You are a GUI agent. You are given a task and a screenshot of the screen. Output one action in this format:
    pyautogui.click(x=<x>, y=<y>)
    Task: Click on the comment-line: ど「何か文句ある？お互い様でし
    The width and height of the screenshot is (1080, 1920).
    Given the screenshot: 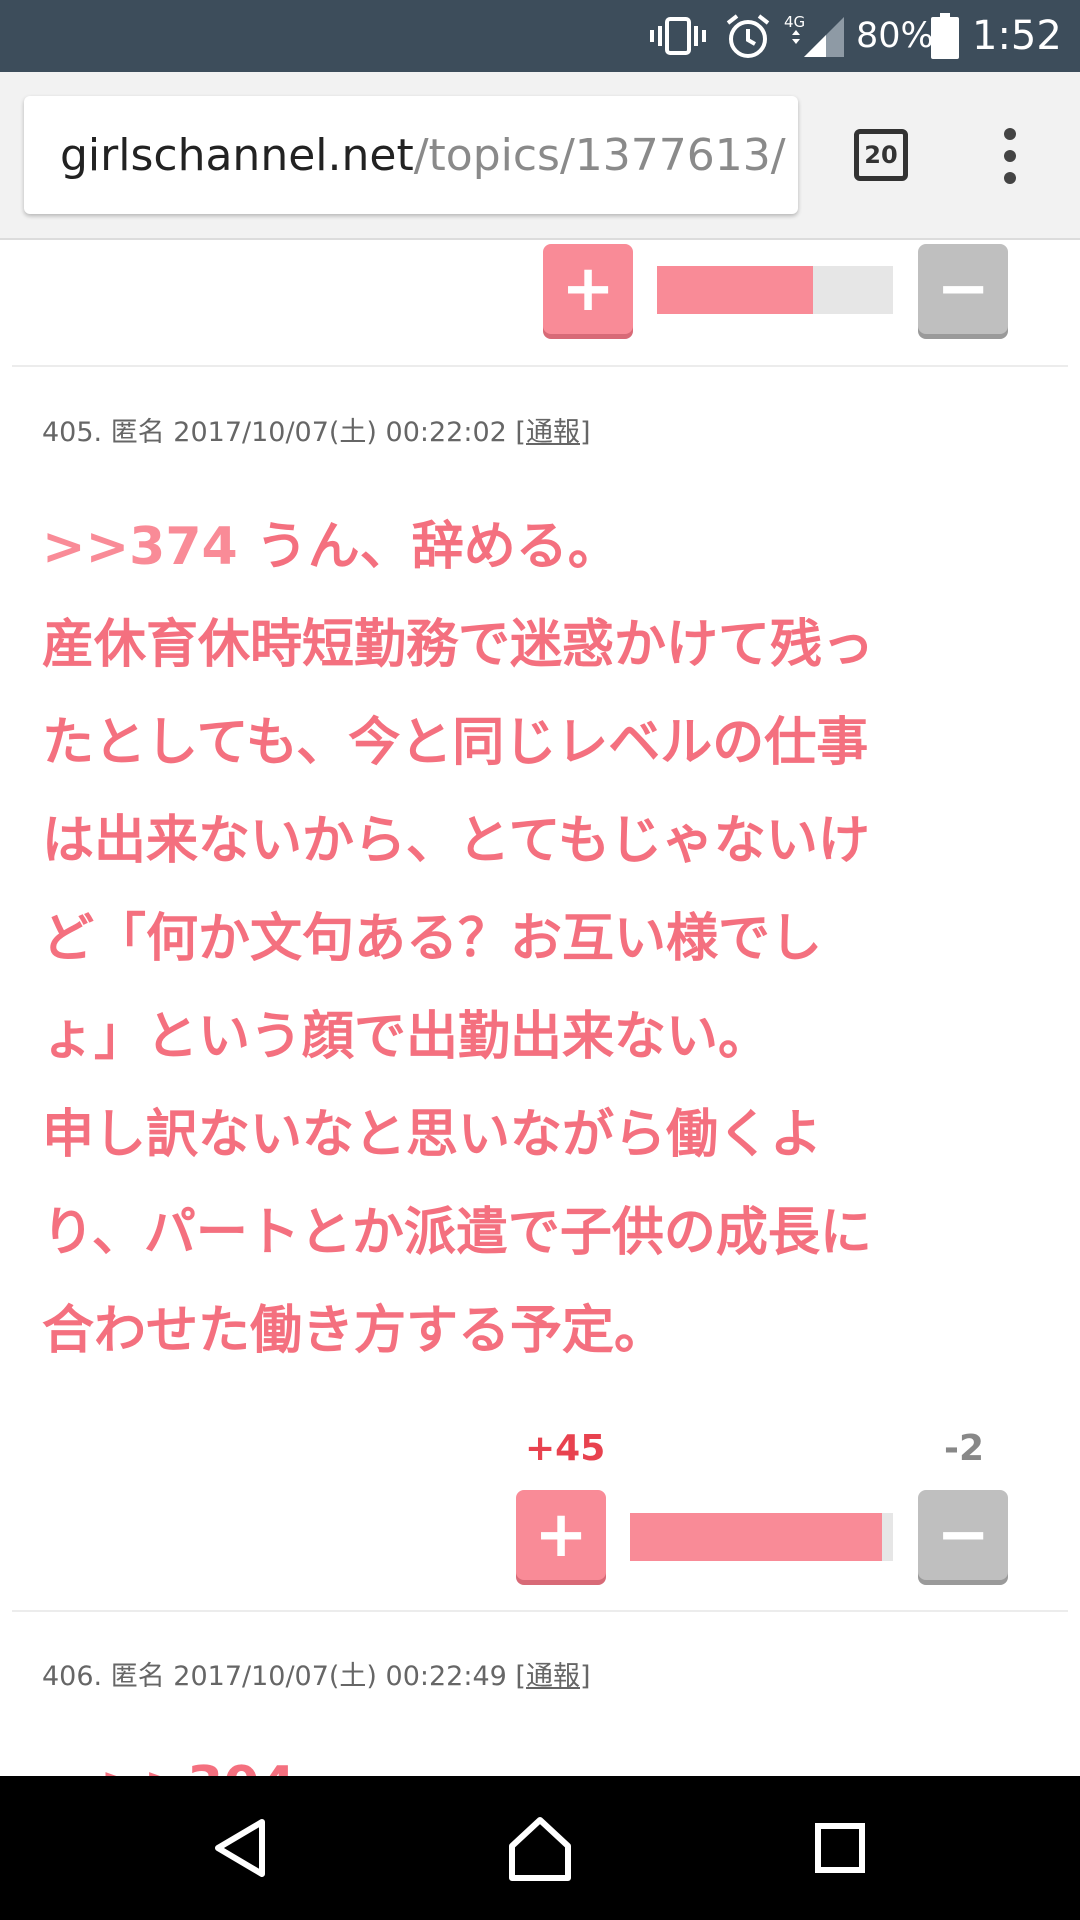 What is the action you would take?
    pyautogui.click(x=432, y=939)
    